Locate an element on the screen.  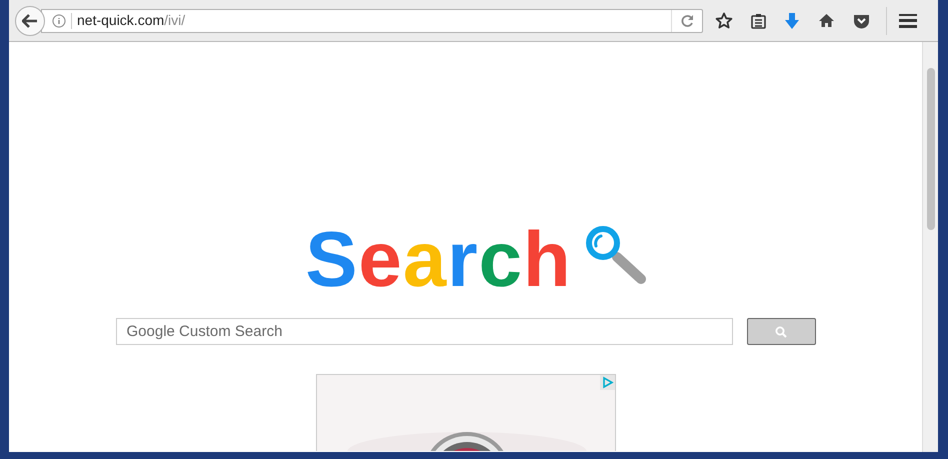
info-icon is located at coordinates (59, 21).